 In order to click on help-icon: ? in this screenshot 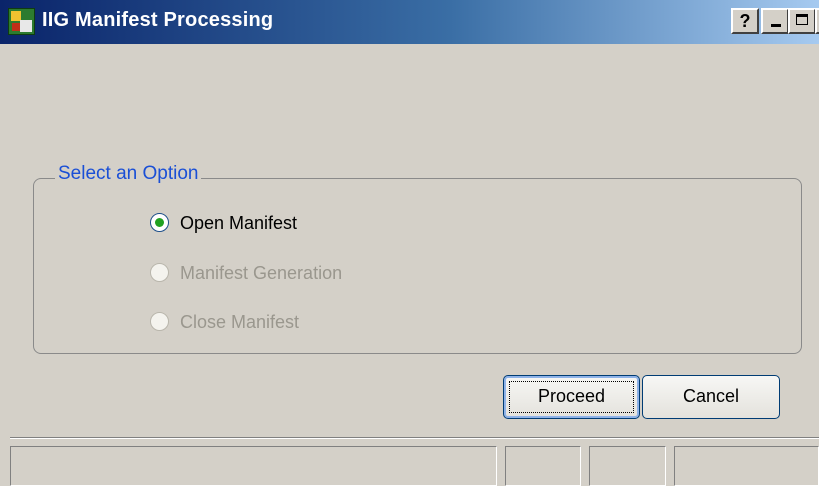, I will do `click(745, 21)`.